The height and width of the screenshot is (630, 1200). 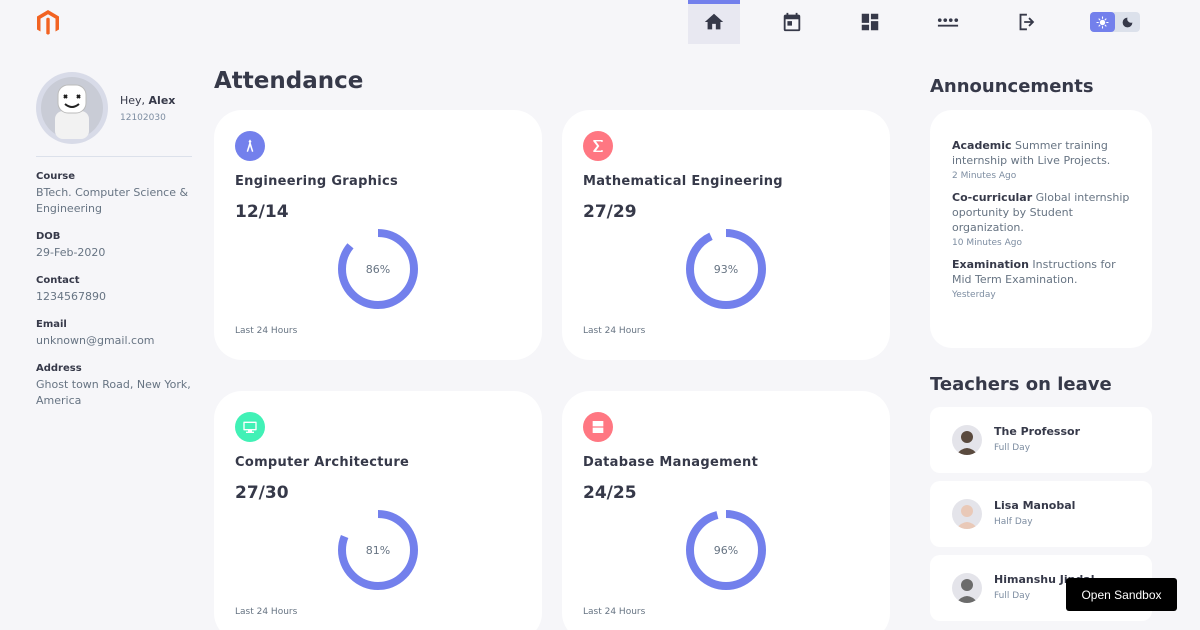 I want to click on subject-name: Mathematical Engineering, so click(x=683, y=181).